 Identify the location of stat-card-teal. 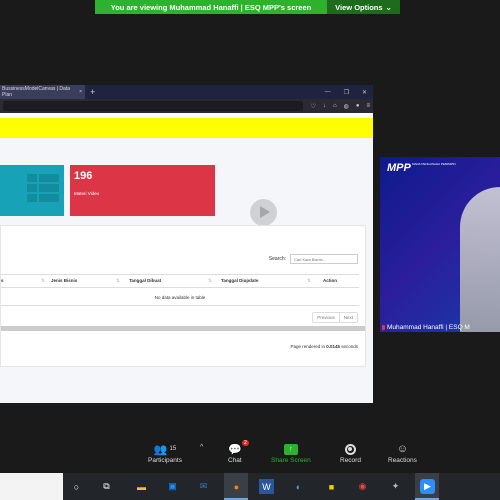
(32, 190).